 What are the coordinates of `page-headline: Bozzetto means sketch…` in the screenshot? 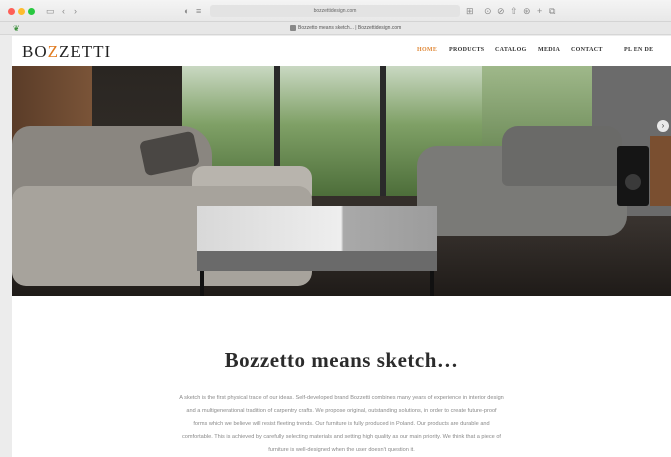 It's located at (341, 360).